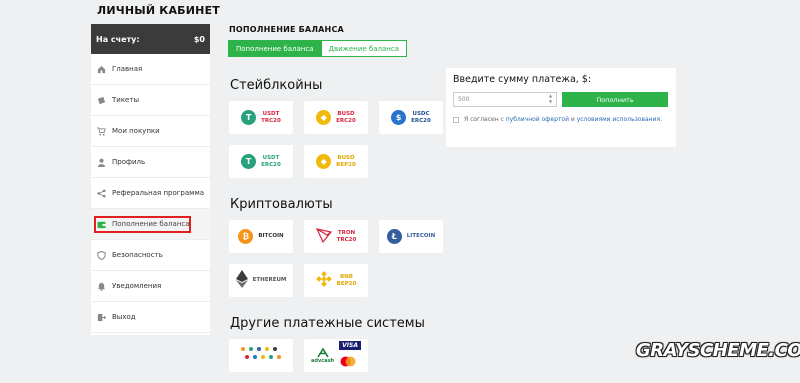 This screenshot has height=383, width=800. I want to click on bell-icon, so click(101, 286).